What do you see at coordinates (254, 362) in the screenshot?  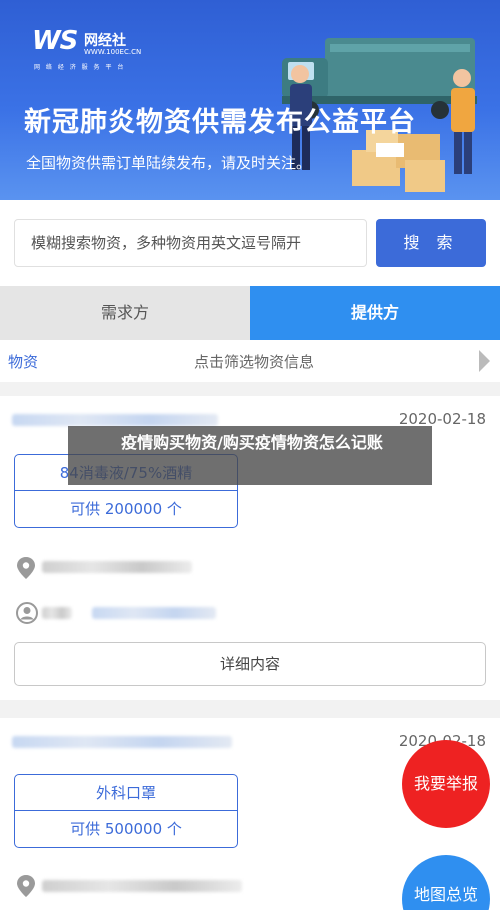 I see `filter-hint: 点击筛选物资信息` at bounding box center [254, 362].